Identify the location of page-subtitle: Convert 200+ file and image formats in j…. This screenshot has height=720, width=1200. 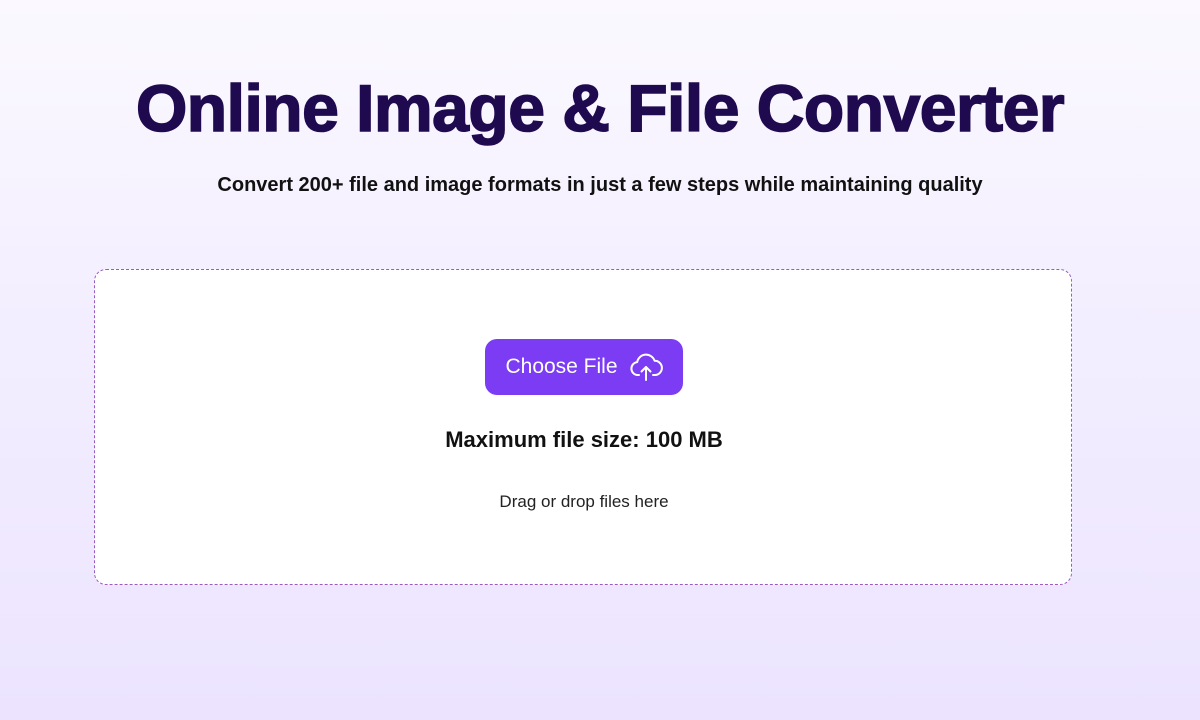
(600, 185).